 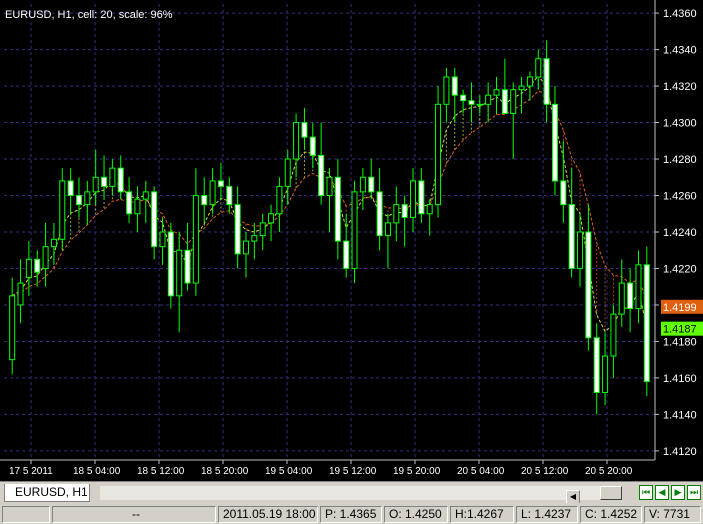 What do you see at coordinates (680, 342) in the screenshot?
I see `price-tick-label: 1.4180` at bounding box center [680, 342].